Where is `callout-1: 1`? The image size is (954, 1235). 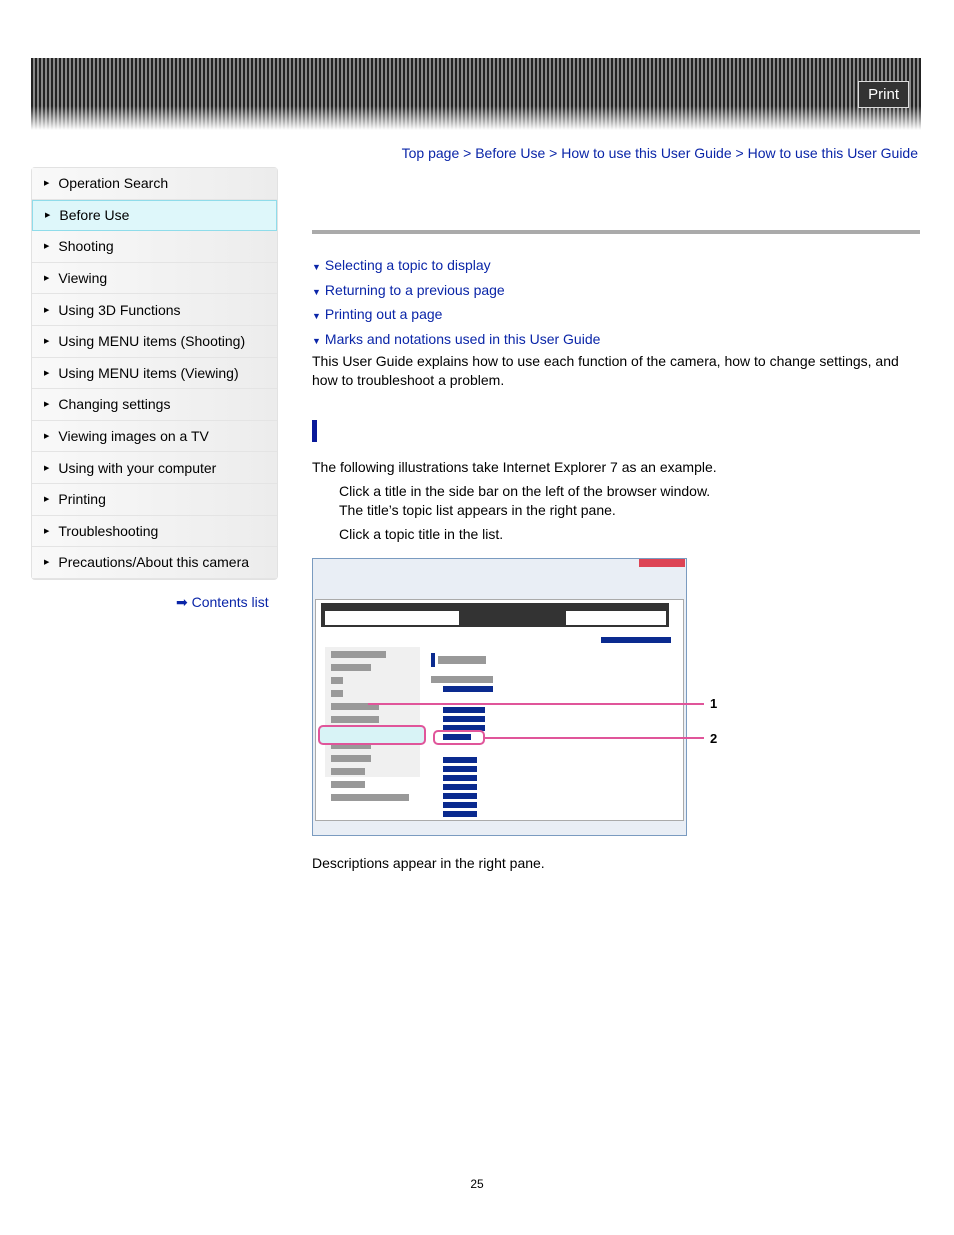
callout-1: 1 is located at coordinates (714, 703).